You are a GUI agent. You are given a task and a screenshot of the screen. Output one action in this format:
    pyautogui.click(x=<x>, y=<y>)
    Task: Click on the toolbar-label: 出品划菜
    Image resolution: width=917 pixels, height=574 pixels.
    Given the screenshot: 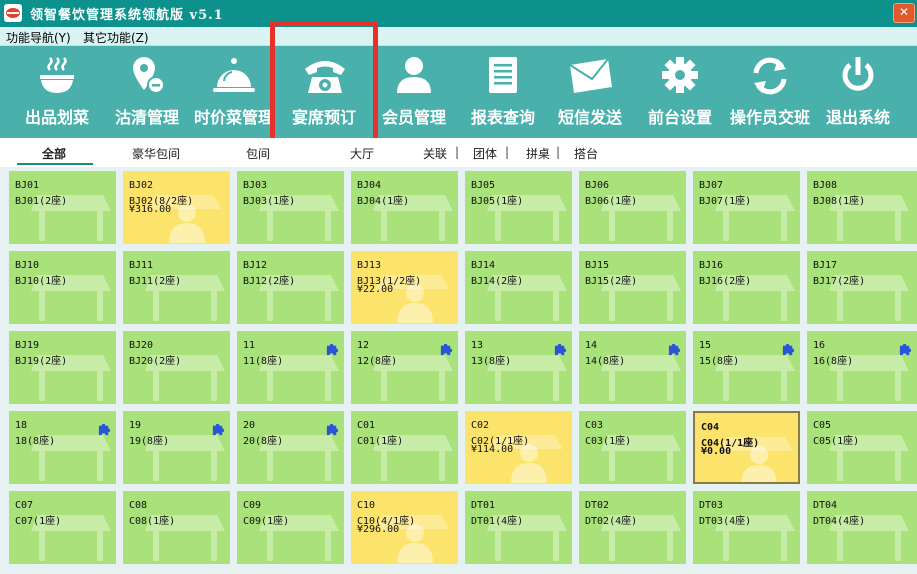 What is the action you would take?
    pyautogui.click(x=56, y=117)
    